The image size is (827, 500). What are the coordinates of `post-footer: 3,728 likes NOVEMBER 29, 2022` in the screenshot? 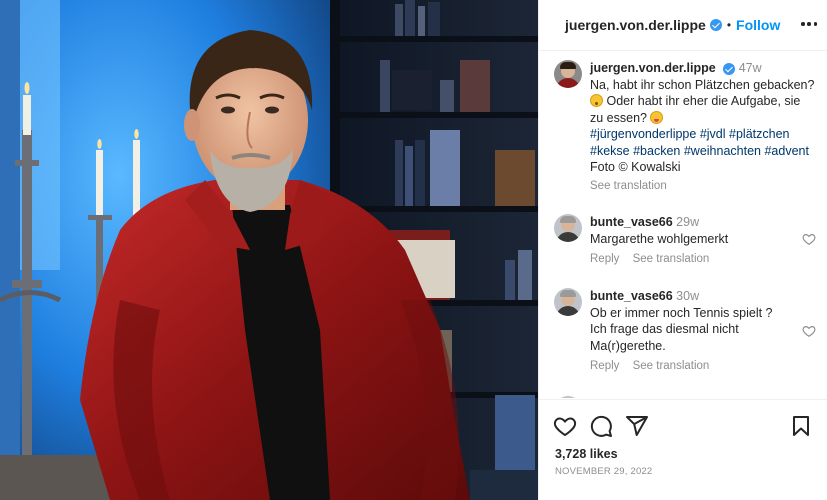 It's located at (683, 449).